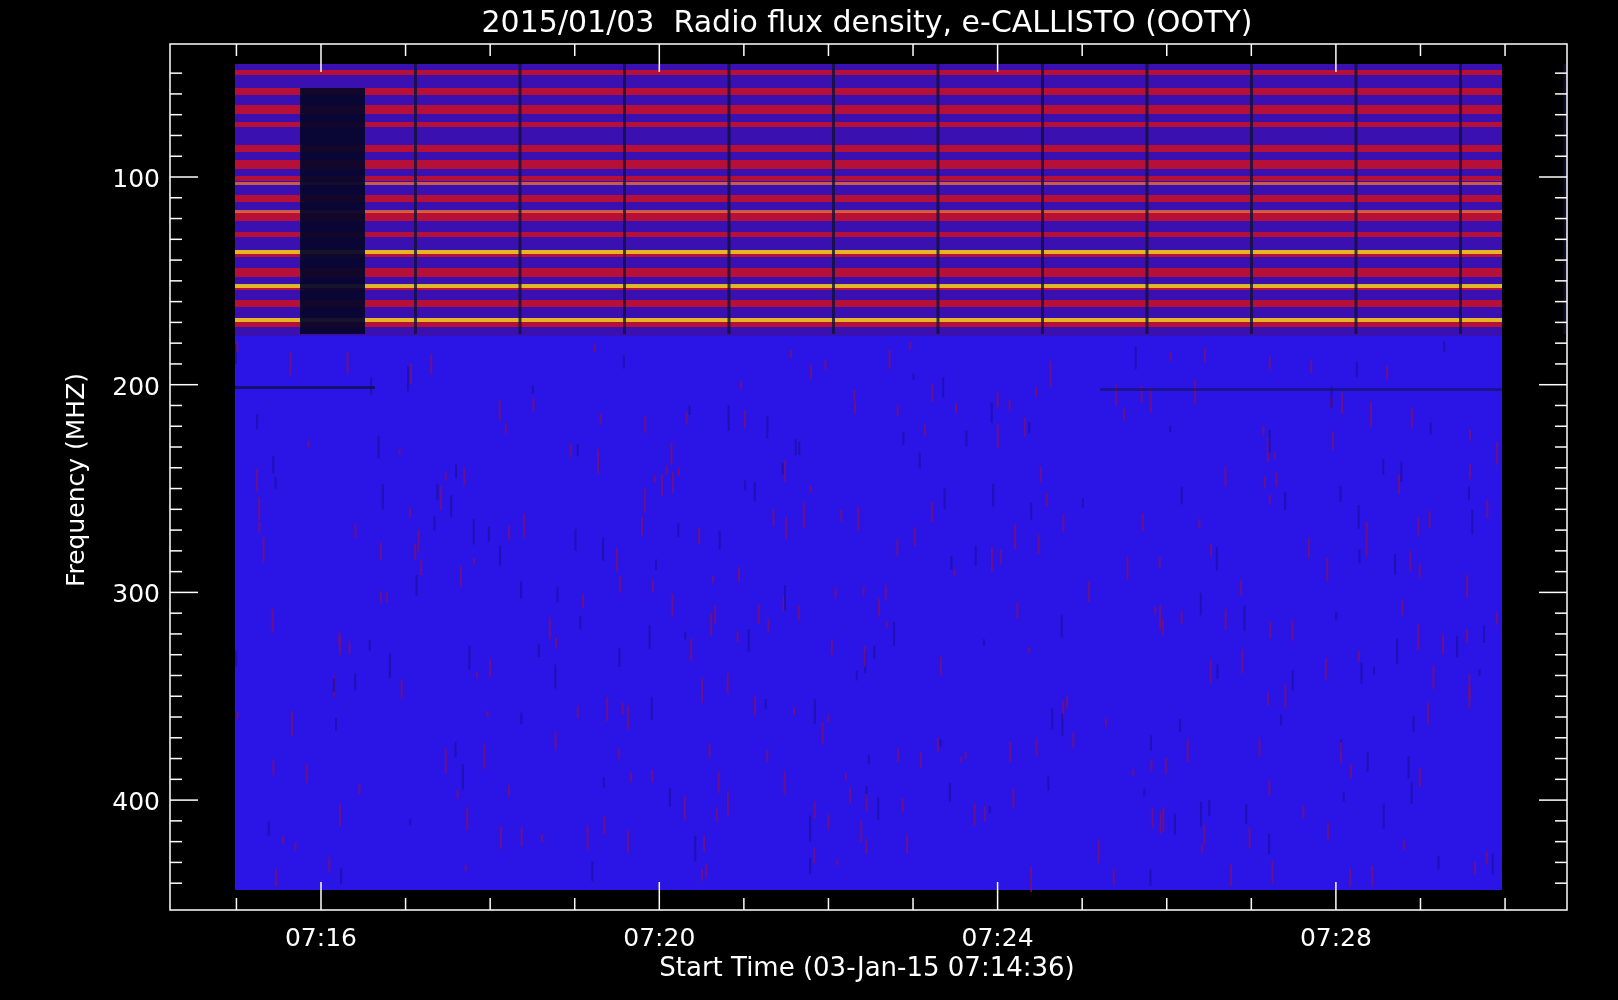  I want to click on x-tick-label: 07:16, so click(321, 937).